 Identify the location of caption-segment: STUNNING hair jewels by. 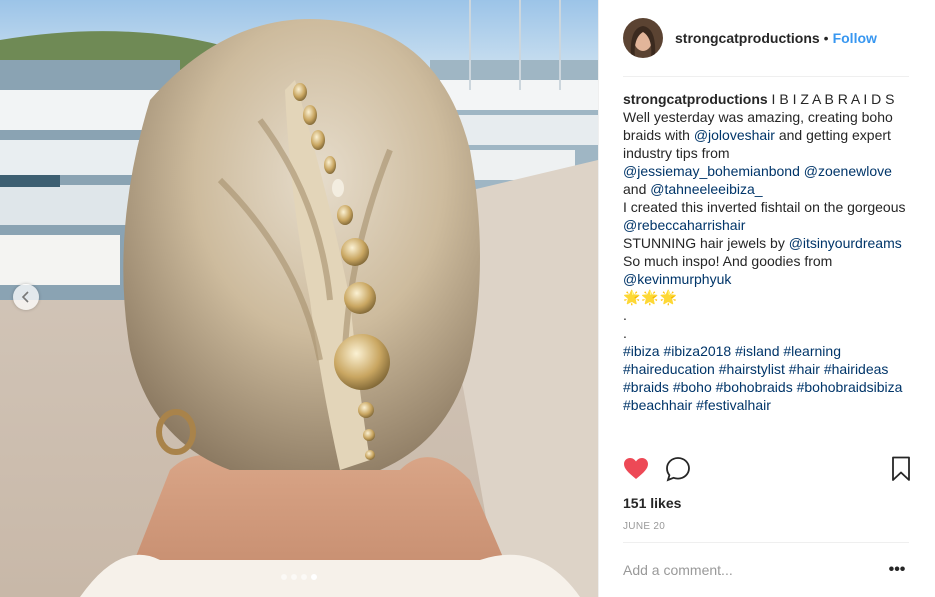
(706, 243).